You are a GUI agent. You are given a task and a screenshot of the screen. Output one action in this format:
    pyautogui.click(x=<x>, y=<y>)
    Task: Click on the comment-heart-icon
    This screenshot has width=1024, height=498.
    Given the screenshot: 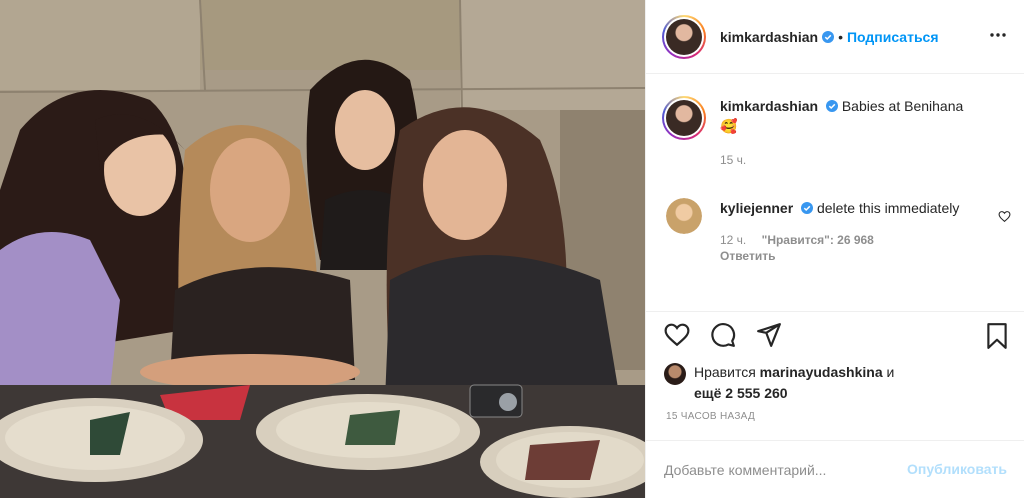 What is the action you would take?
    pyautogui.click(x=1004, y=216)
    